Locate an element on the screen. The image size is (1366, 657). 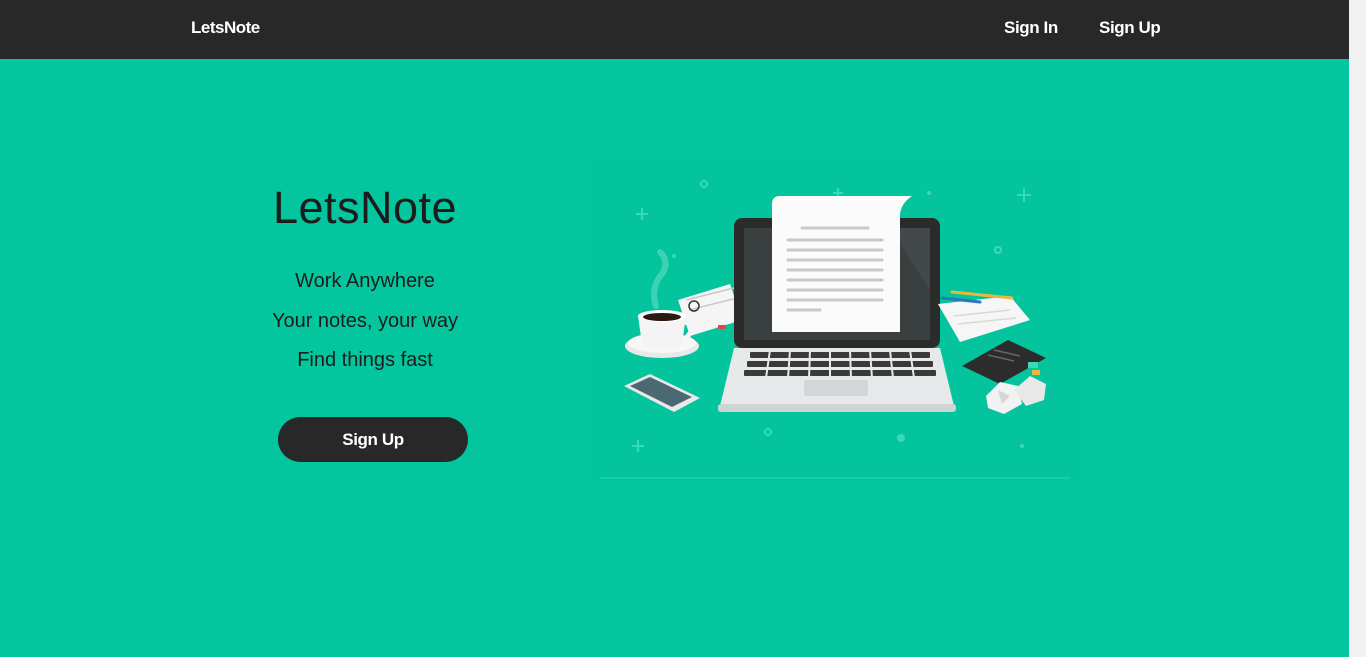
keyboard-keys is located at coordinates (840, 364).